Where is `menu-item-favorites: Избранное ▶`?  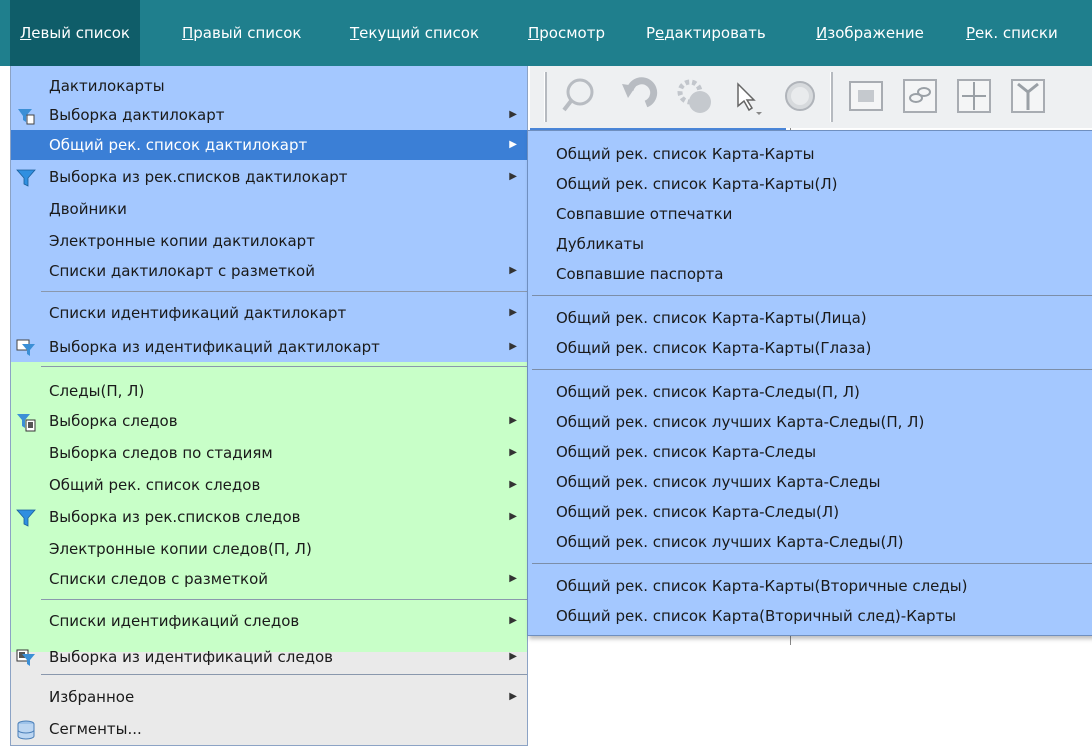
menu-item-favorites: Избранное ▶ is located at coordinates (269, 697).